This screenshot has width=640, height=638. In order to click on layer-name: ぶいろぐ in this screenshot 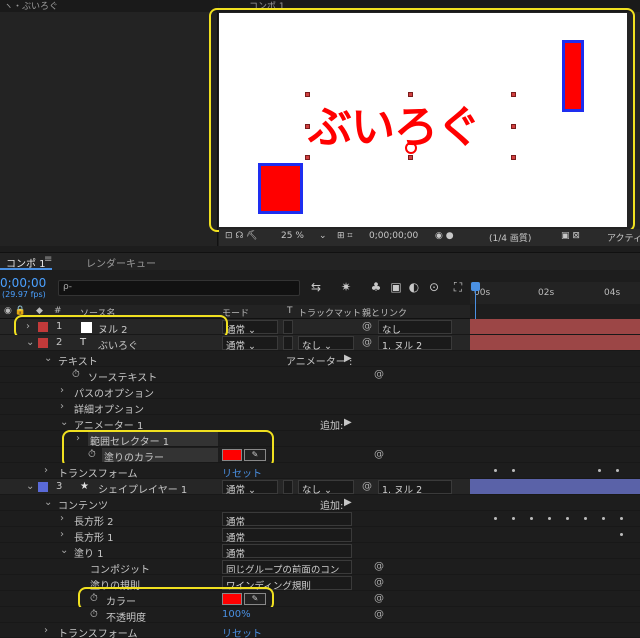, I will do `click(118, 344)`.